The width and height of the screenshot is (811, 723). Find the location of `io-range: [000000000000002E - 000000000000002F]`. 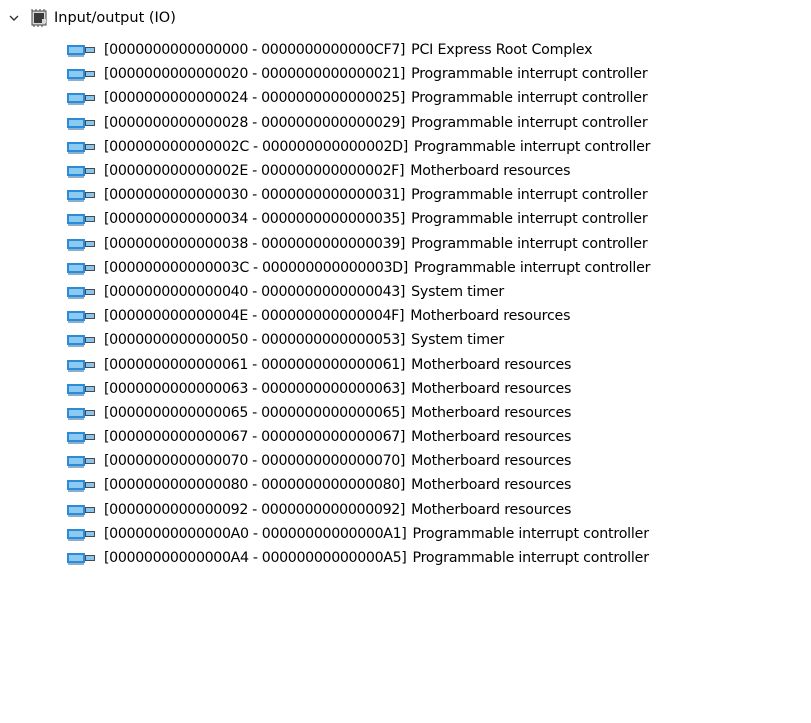

io-range: [000000000000002E - 000000000000002F] is located at coordinates (254, 171).